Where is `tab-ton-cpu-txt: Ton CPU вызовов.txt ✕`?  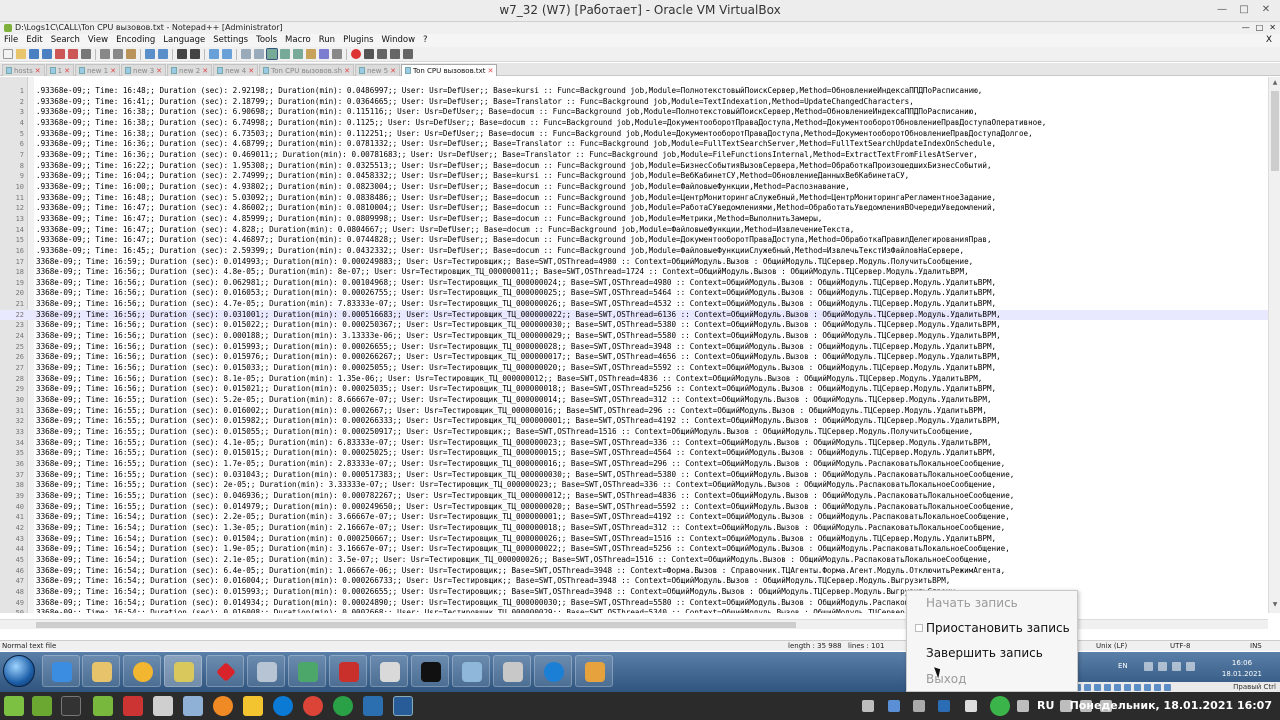
tab-ton-cpu-txt: Ton CPU вызовов.txt ✕ is located at coordinates (449, 70).